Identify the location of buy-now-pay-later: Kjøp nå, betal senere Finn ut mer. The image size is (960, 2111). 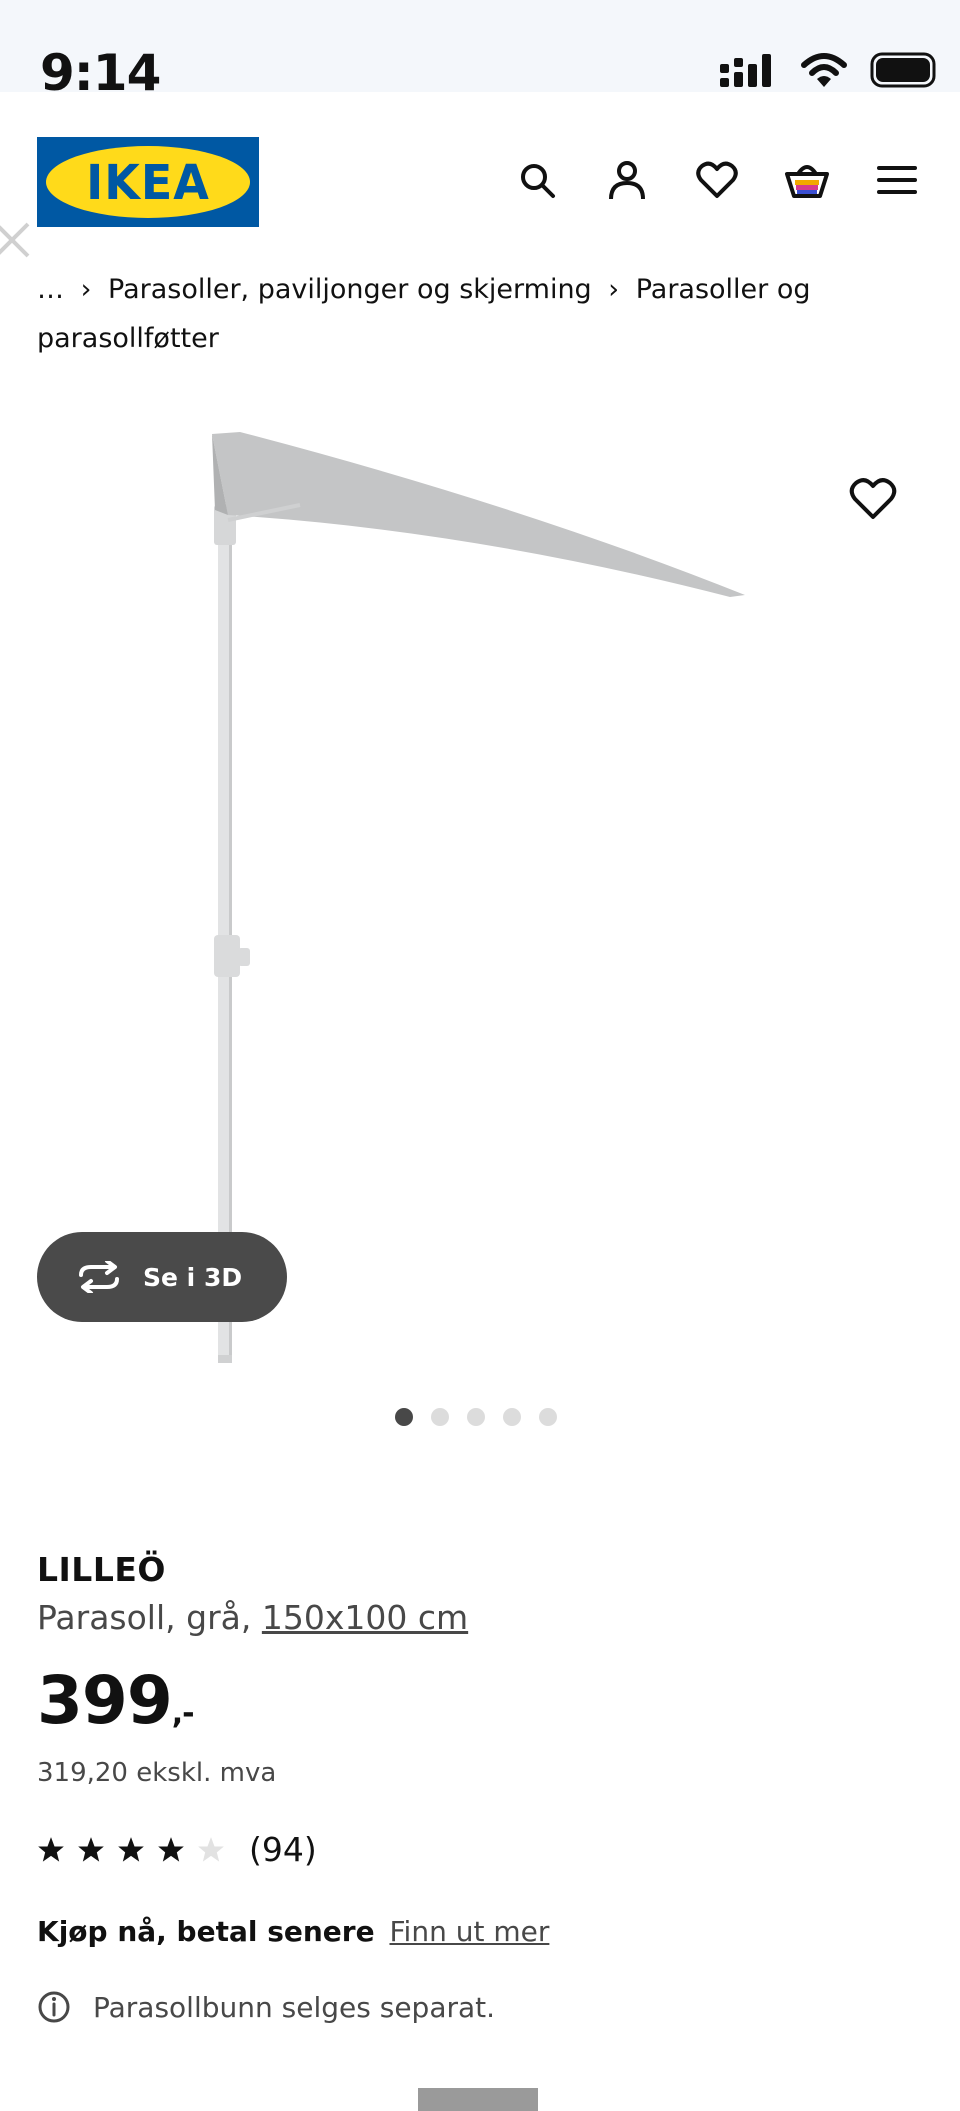
(293, 1931).